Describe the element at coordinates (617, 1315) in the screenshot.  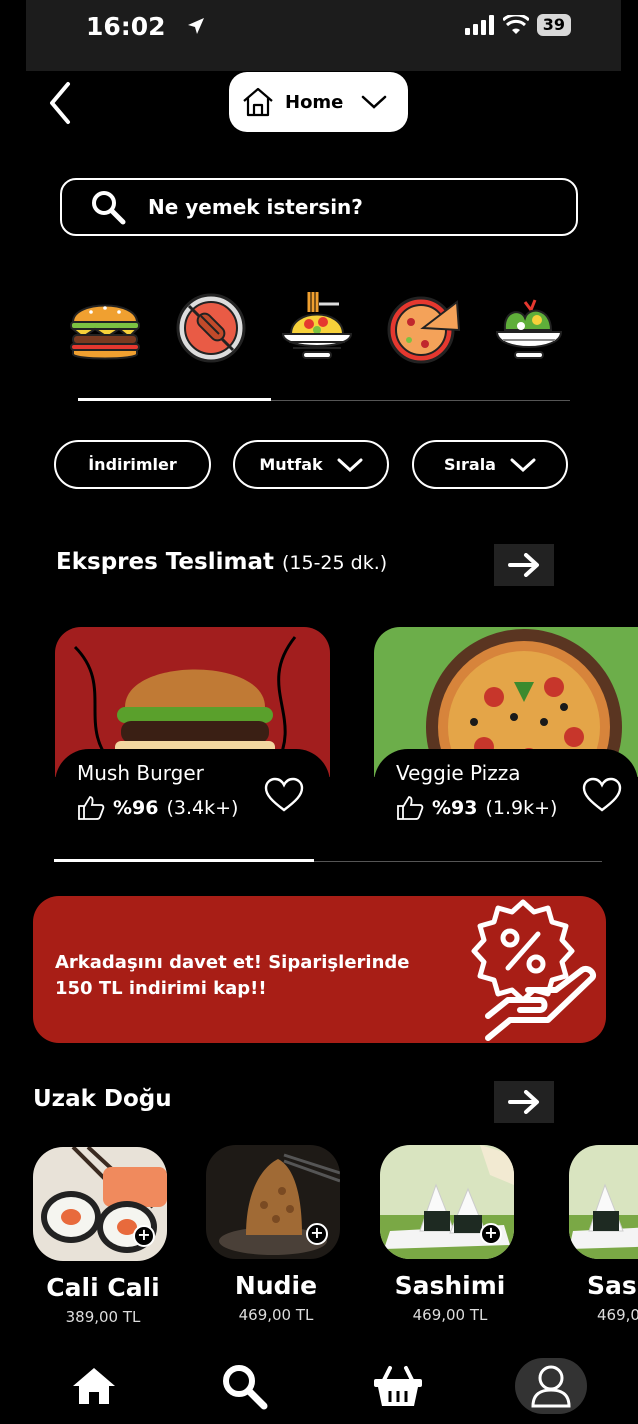
I see `dish-price: 469,0` at that location.